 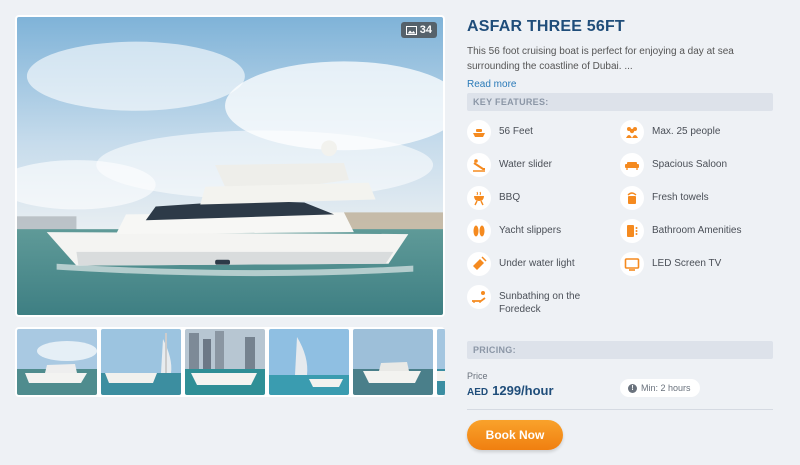 What do you see at coordinates (479, 297) in the screenshot?
I see `sunbed-icon` at bounding box center [479, 297].